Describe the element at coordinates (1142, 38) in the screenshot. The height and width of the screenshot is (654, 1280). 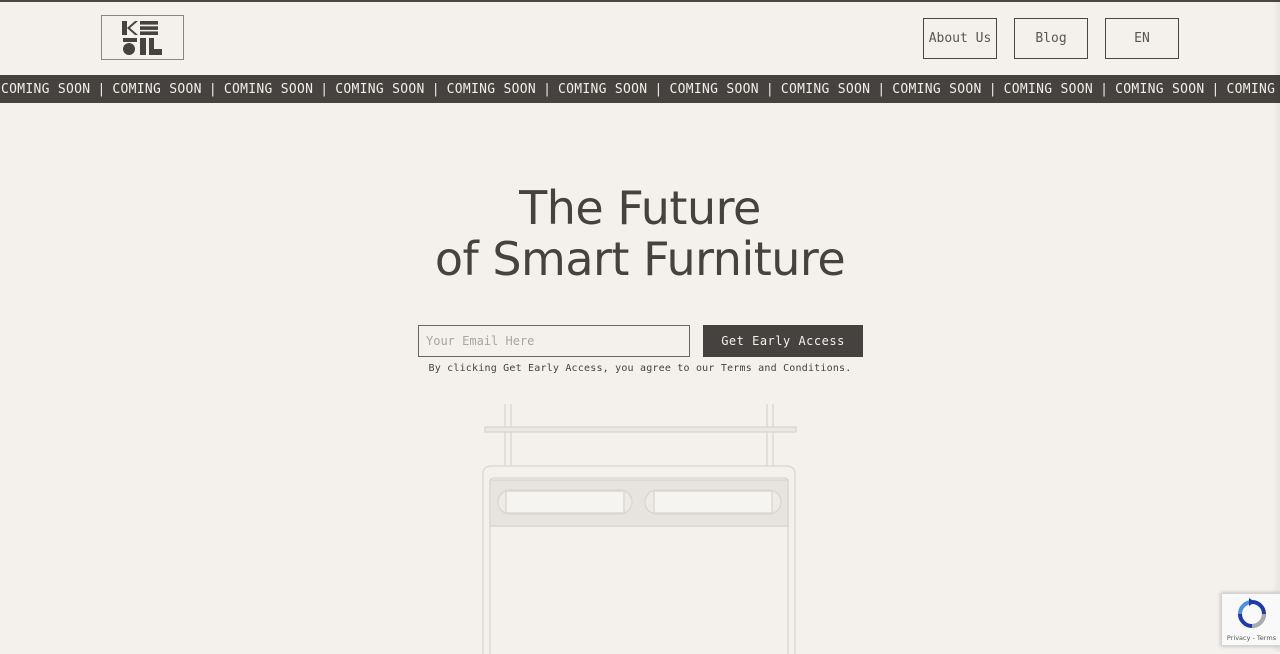
I see `language-selector: EN` at that location.